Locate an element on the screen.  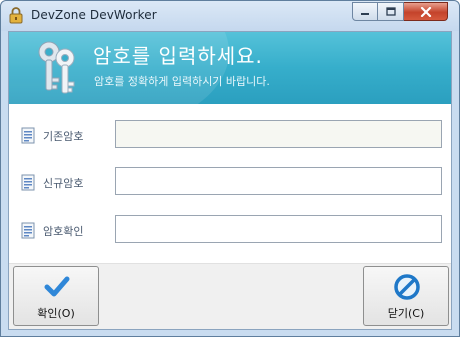
banner-subtitle: 암호를 정확하게 입력하시기 바랍니다. is located at coordinates (182, 81).